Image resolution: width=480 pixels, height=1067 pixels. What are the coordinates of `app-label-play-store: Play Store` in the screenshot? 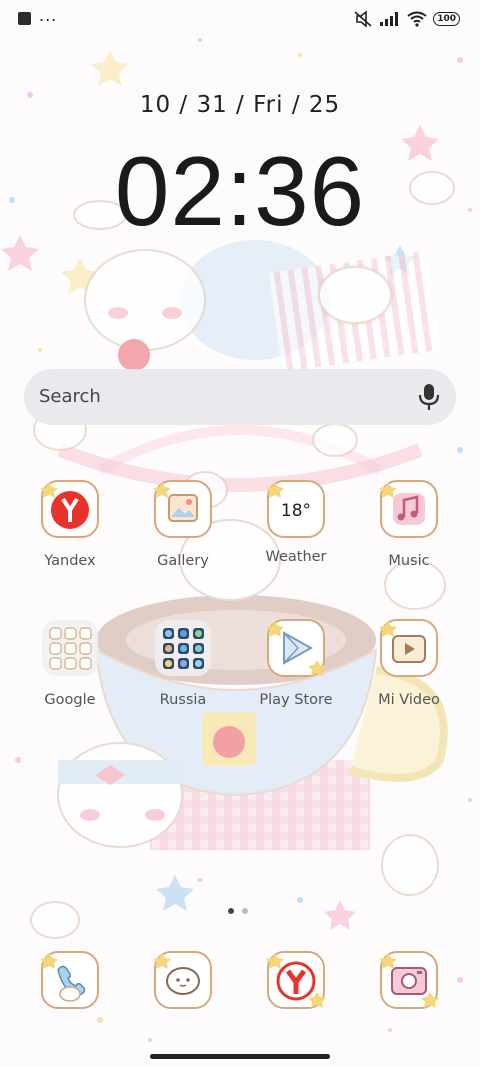 It's located at (296, 700).